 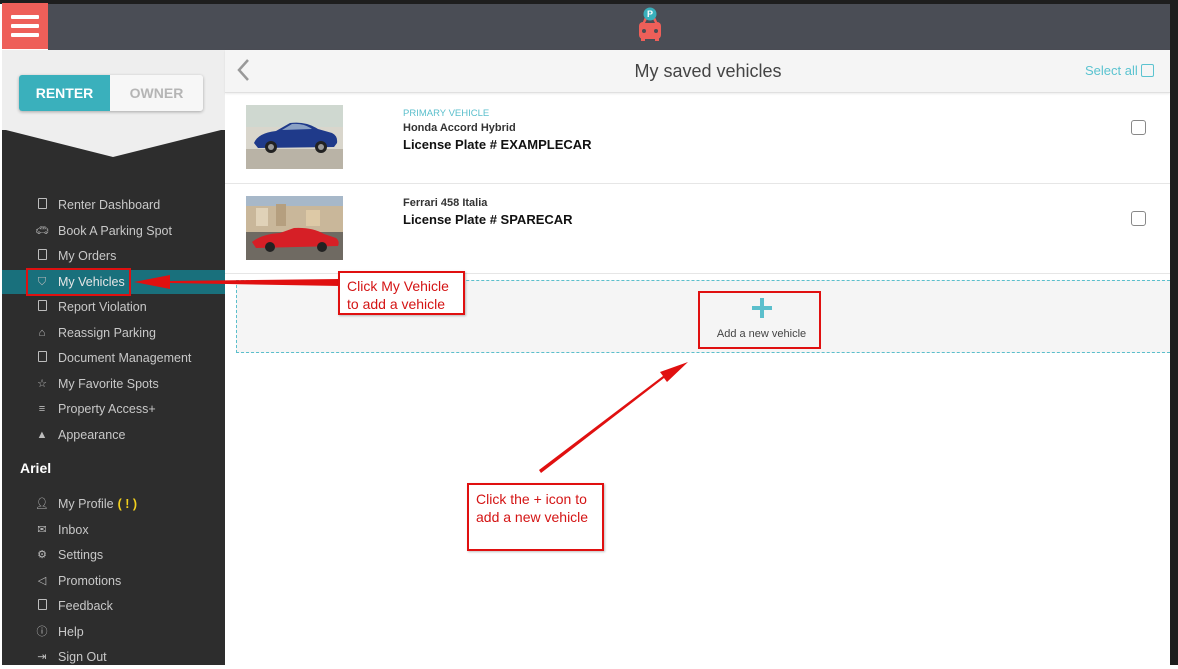 I want to click on car-icon: 🚗︎, so click(x=42, y=231).